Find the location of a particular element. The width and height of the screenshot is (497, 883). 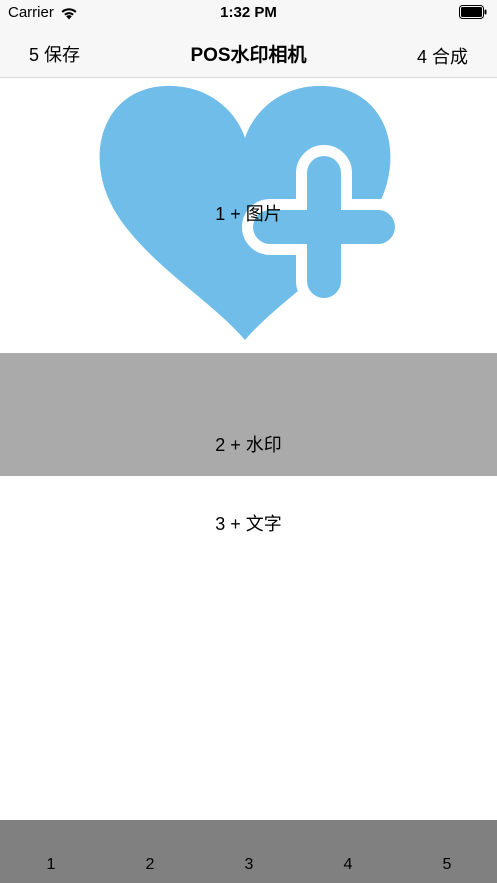

compose-button: 4 合成 is located at coordinates (442, 56).